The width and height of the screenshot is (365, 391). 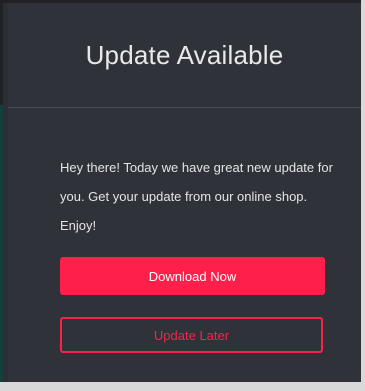 I want to click on header-divider, so click(x=184, y=107).